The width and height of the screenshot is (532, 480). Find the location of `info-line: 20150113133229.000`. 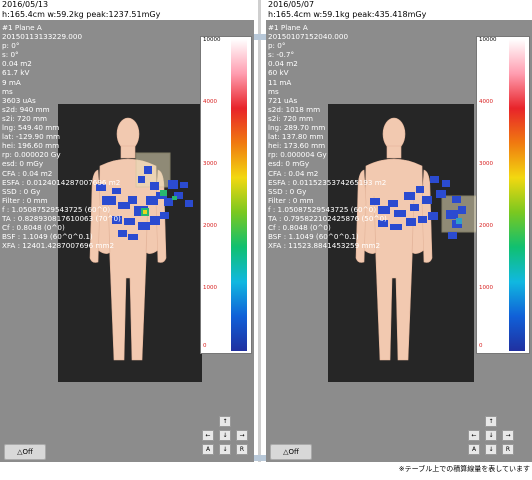

info-line: 20150113133229.000 is located at coordinates (42, 37).